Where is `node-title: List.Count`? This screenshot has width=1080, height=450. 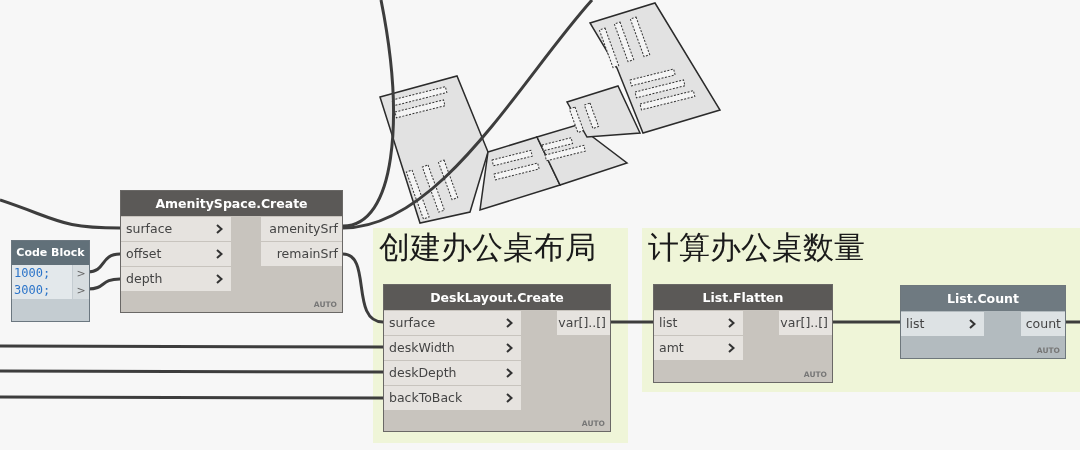
node-title: List.Count is located at coordinates (983, 298).